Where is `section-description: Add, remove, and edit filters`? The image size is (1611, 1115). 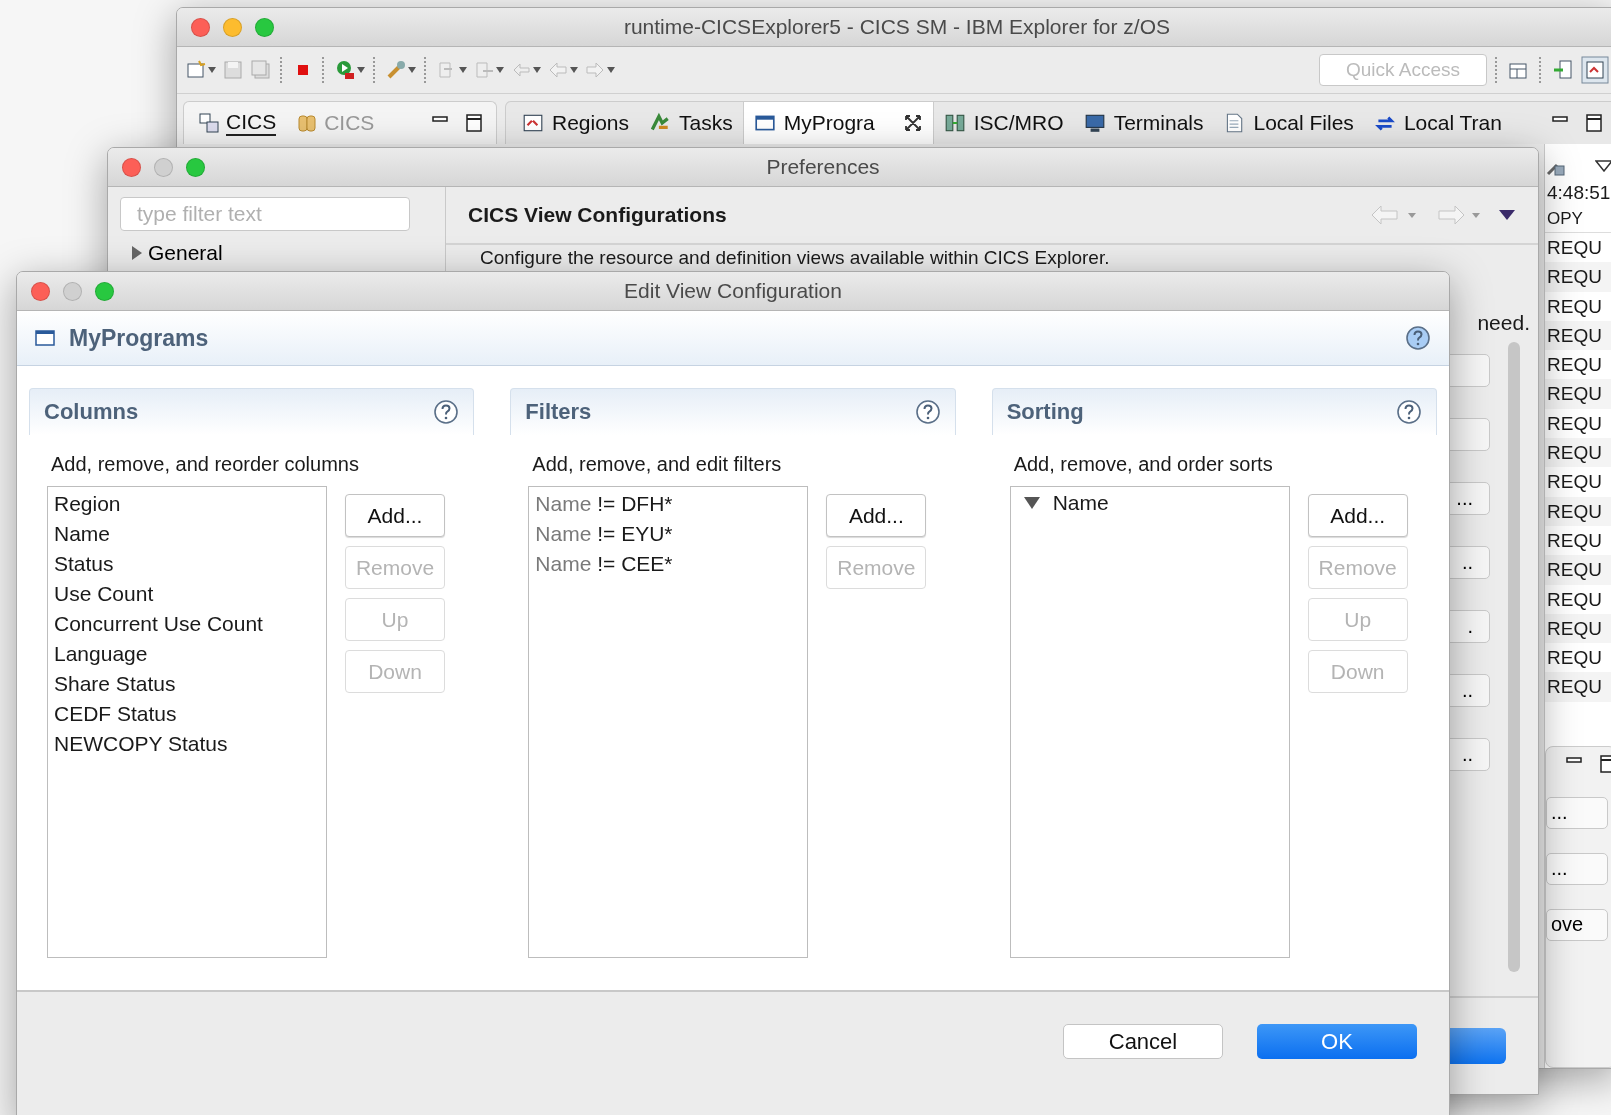
section-description: Add, remove, and edit filters is located at coordinates (657, 464).